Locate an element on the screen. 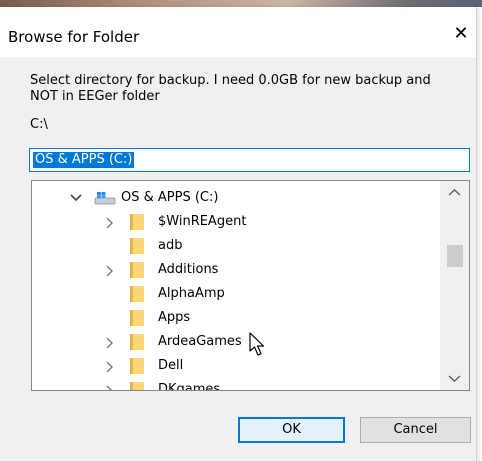 The image size is (482, 461). tree-root-item: OS & APPS (C:) is located at coordinates (236, 198).